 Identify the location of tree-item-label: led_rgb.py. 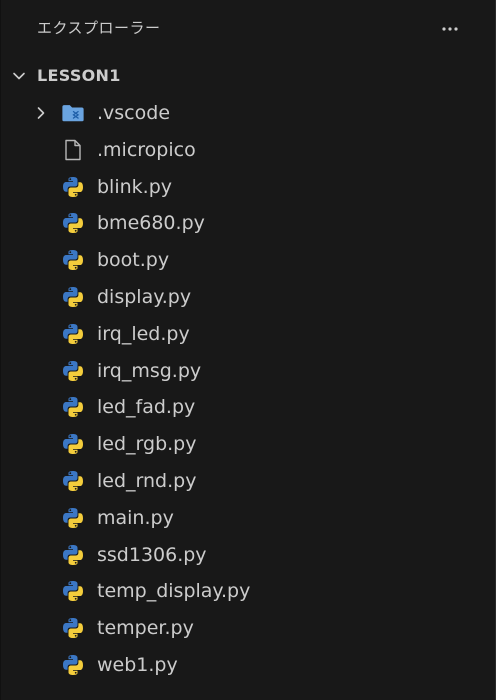
(147, 444).